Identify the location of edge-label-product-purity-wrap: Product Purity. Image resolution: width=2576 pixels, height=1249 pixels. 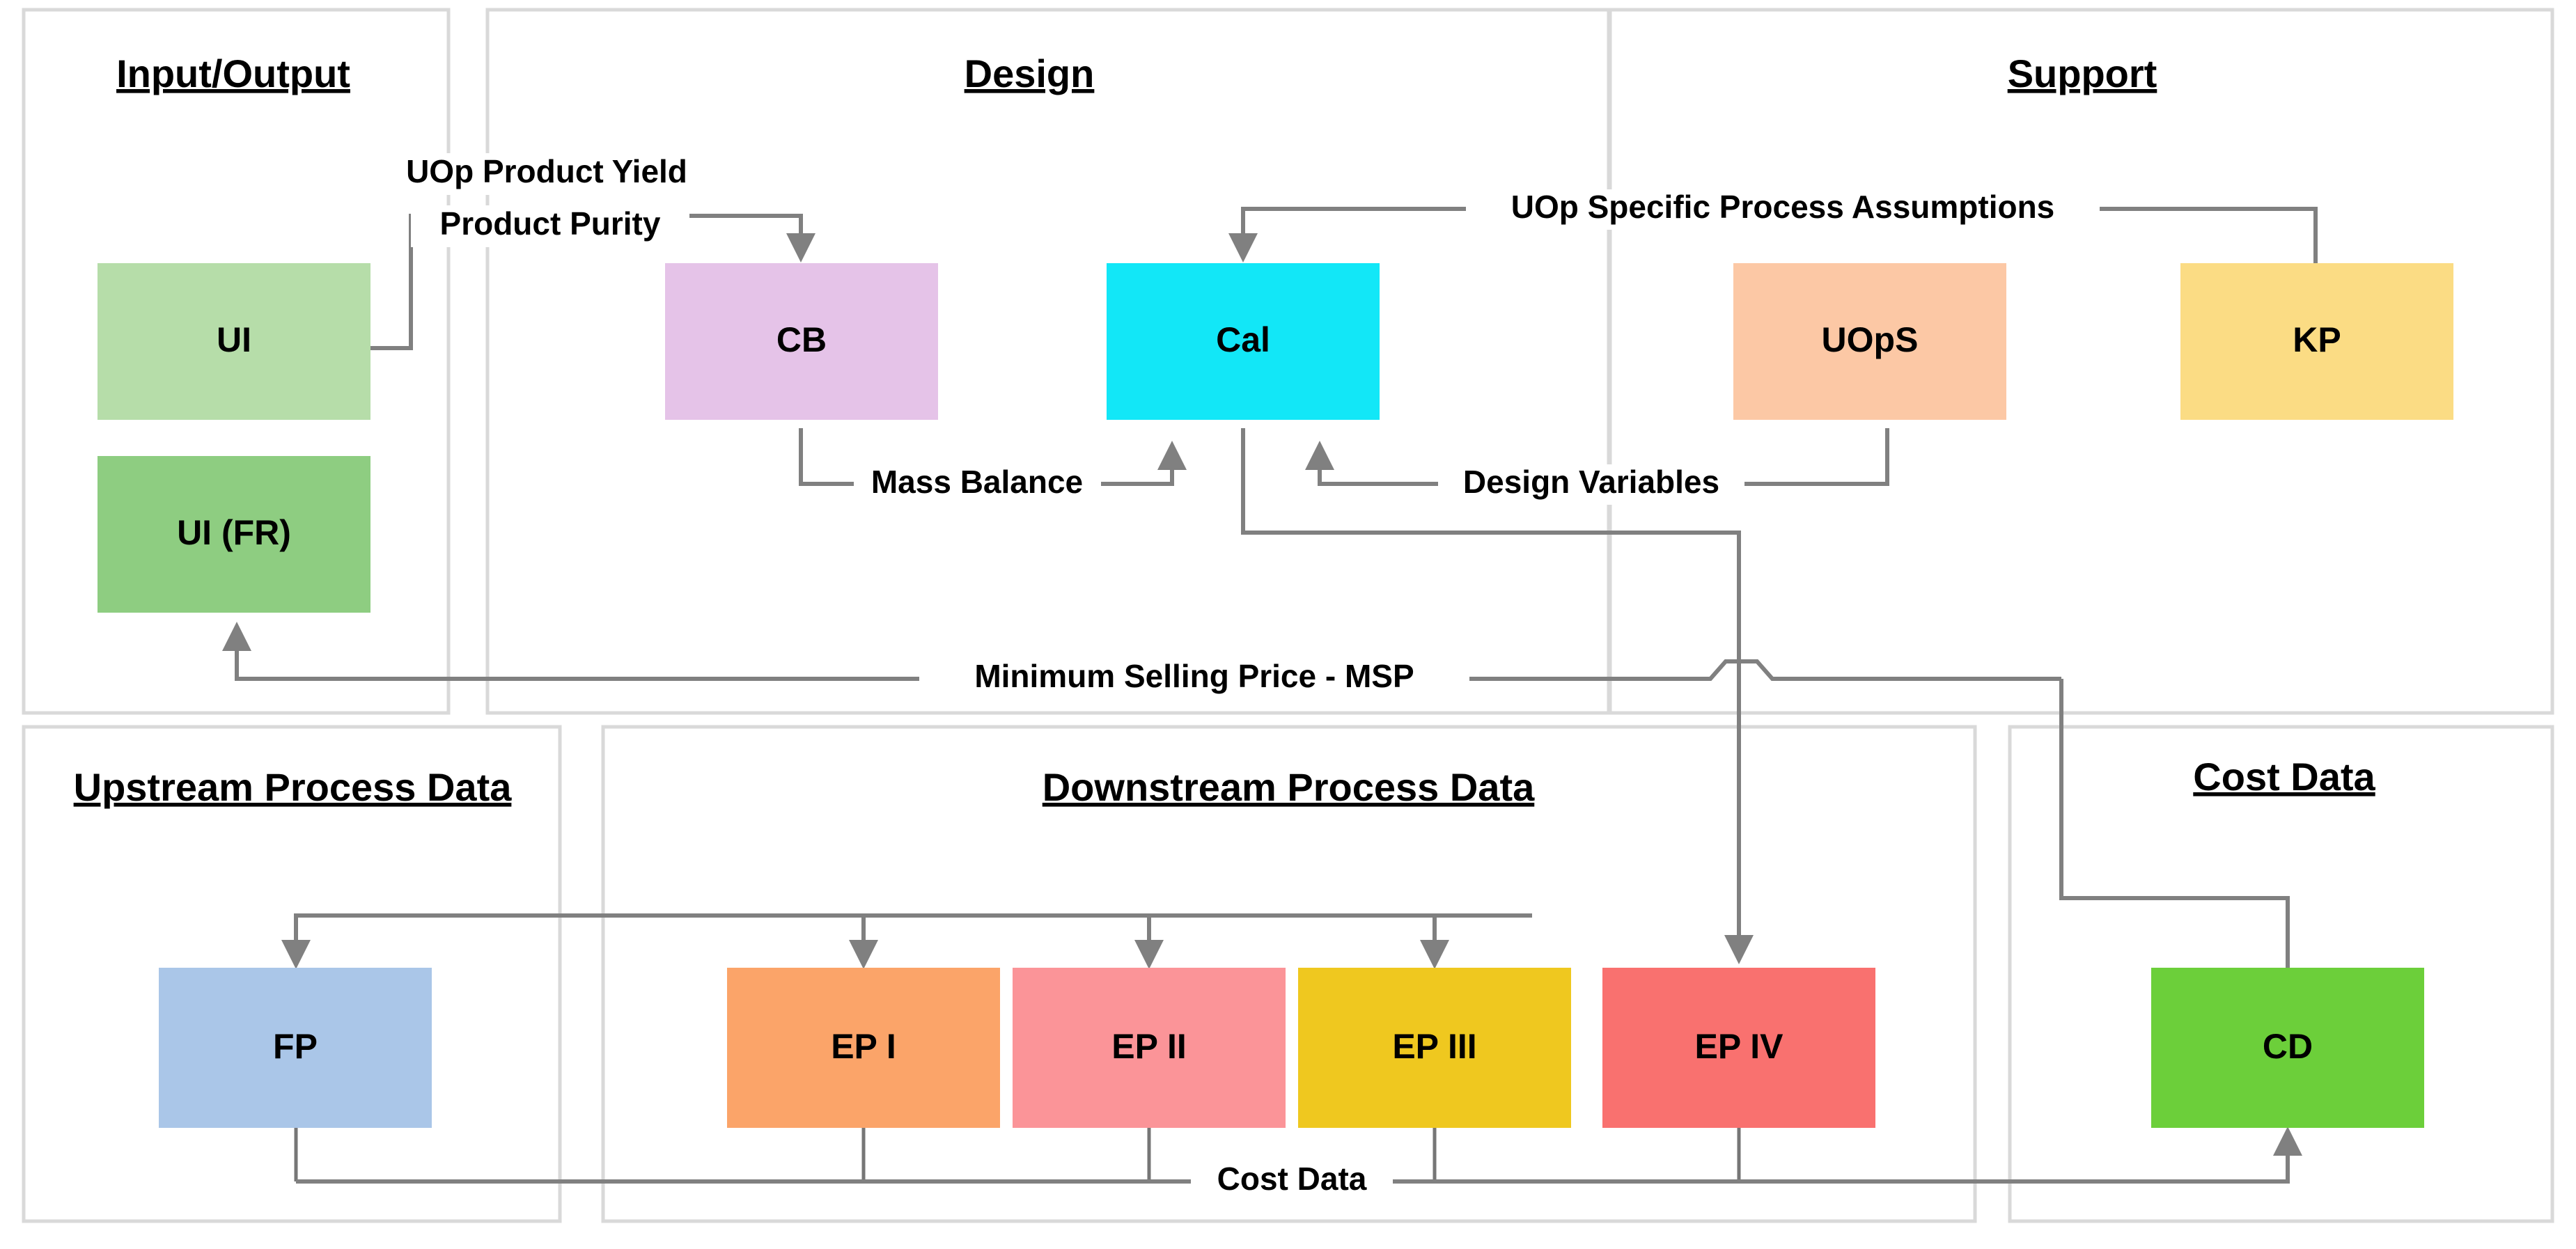
(550, 226).